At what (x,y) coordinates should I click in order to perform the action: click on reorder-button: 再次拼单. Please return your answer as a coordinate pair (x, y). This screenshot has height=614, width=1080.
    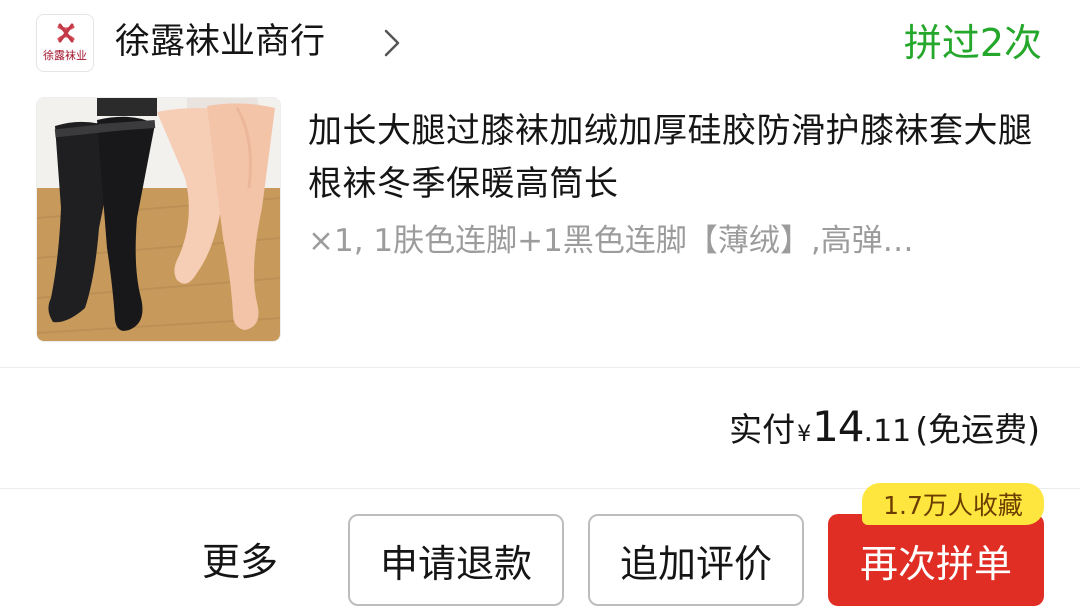
    Looking at the image, I should click on (936, 560).